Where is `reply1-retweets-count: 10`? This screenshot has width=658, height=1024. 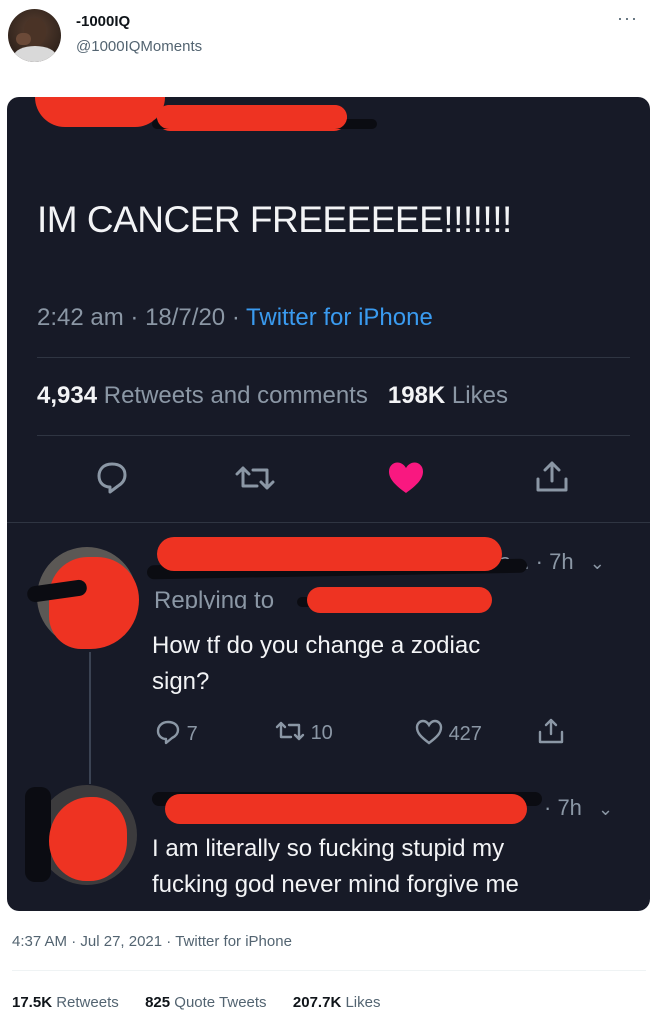 reply1-retweets-count: 10 is located at coordinates (321, 733).